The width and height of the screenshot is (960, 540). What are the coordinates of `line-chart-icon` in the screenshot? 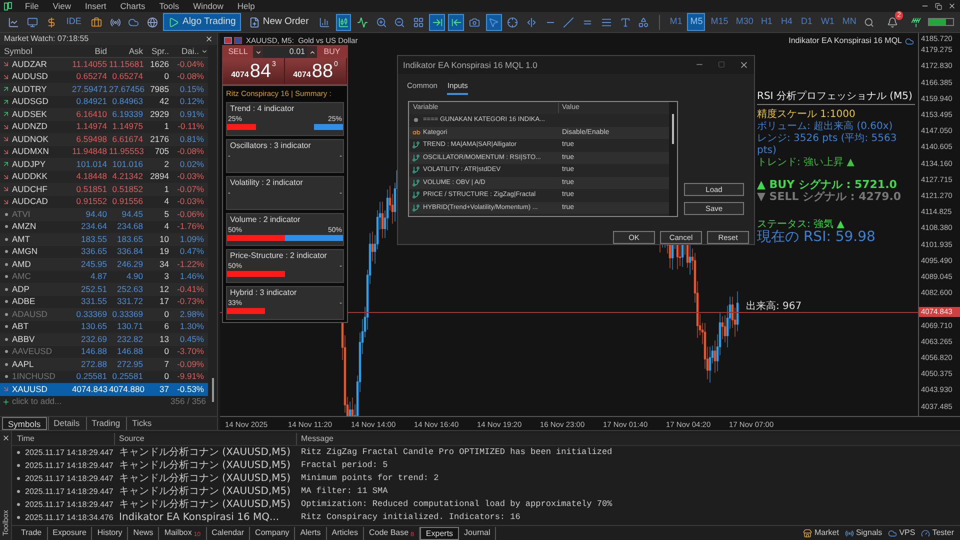 It's located at (14, 22).